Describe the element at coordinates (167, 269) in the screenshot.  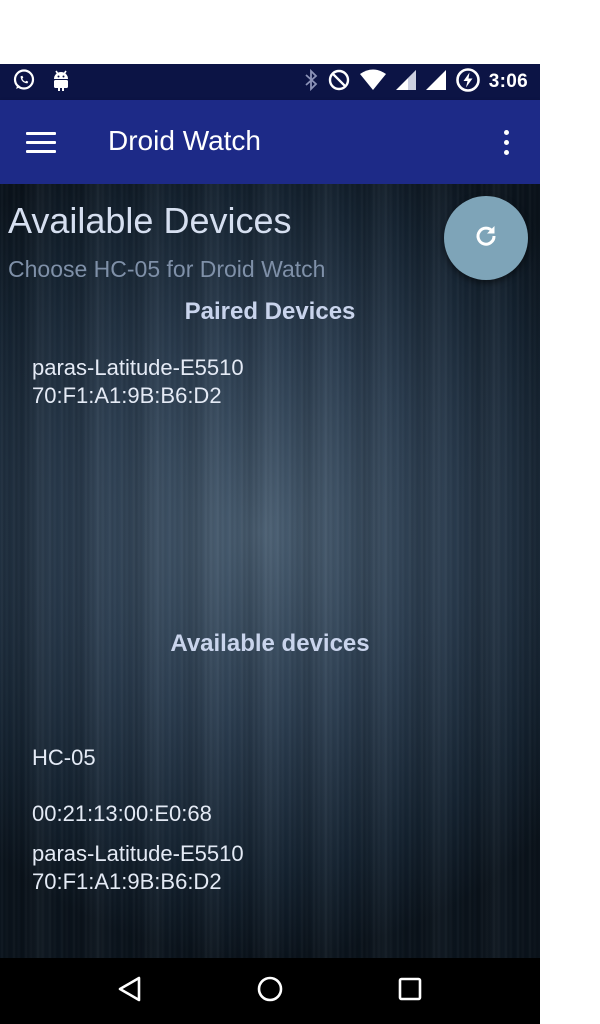
I see `page-subtitle: Choose HC-05 for Droid Watch` at that location.